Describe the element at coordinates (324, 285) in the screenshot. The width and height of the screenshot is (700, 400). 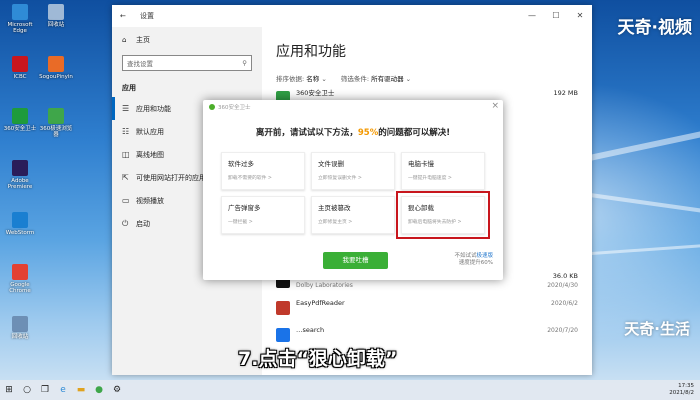
I see `app-publisher: Dolby Laboratories` at that location.